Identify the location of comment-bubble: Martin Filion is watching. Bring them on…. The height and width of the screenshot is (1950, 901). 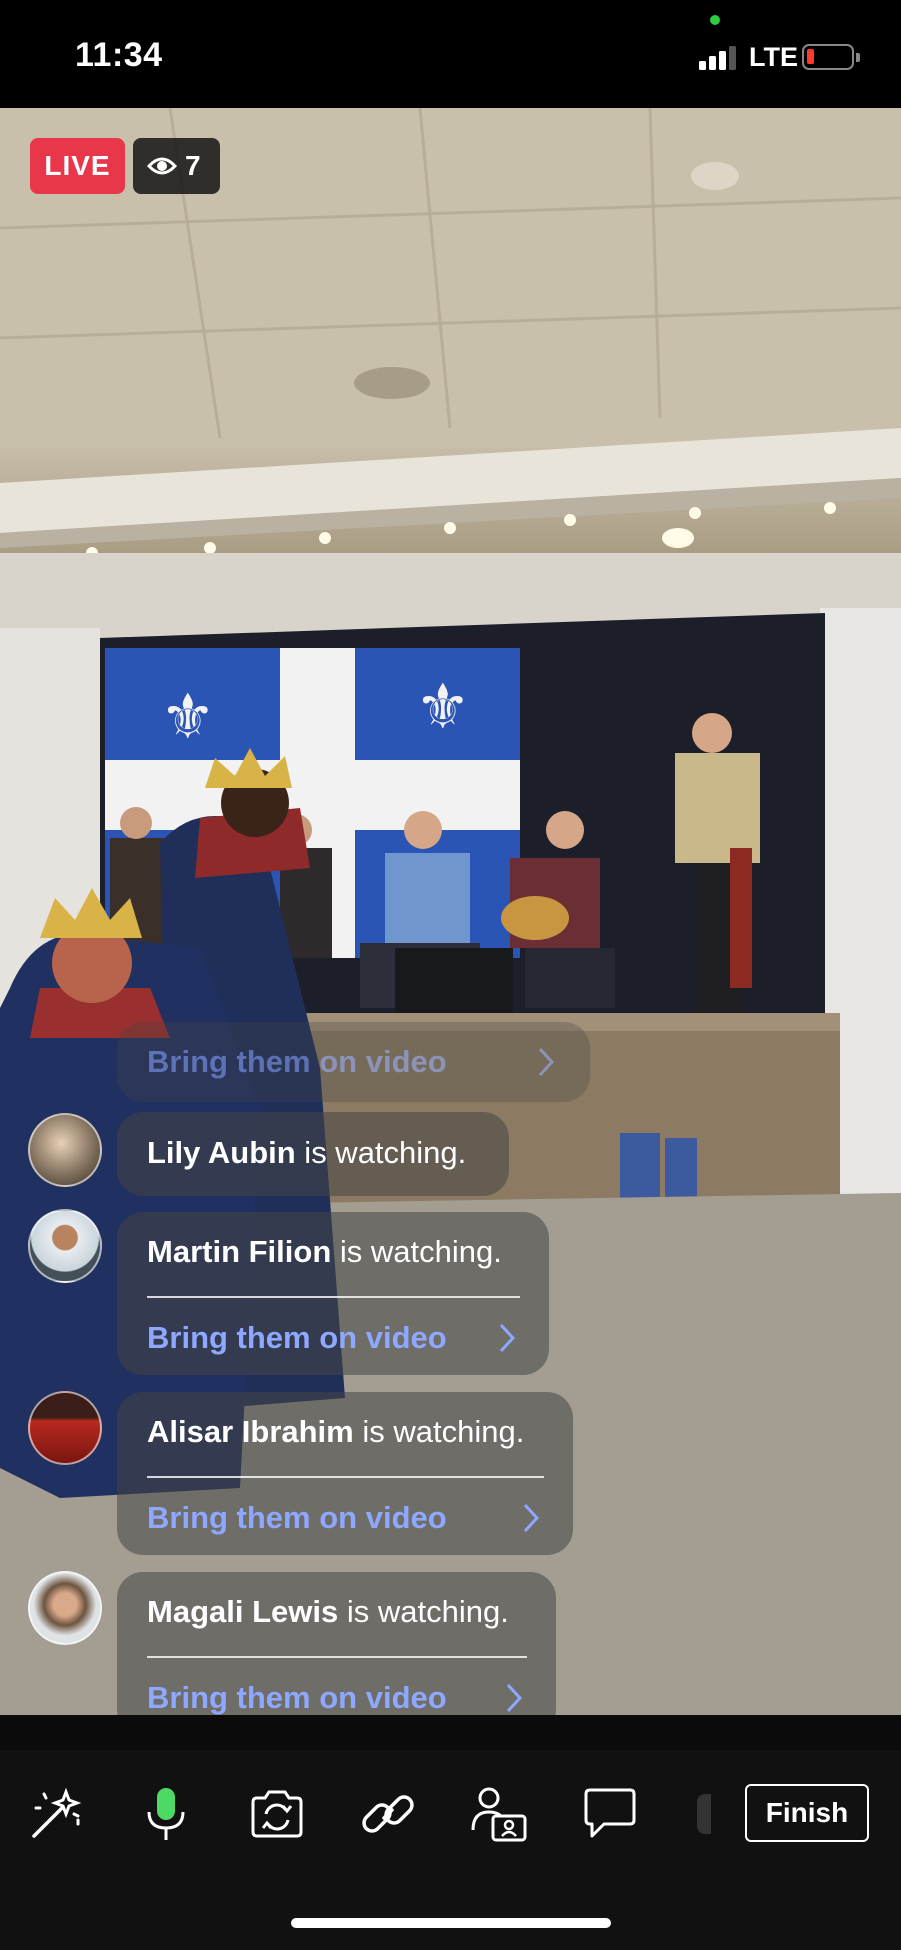
(333, 1293).